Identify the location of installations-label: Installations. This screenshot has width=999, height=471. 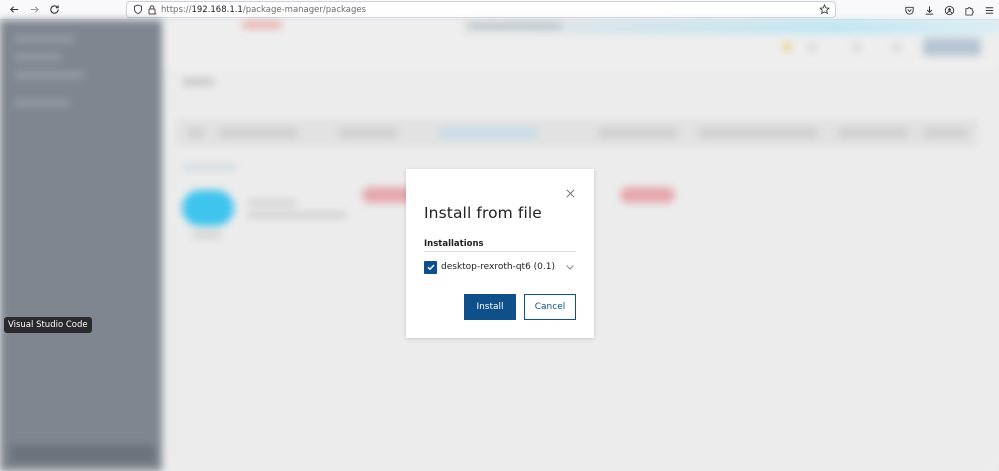
(454, 244).